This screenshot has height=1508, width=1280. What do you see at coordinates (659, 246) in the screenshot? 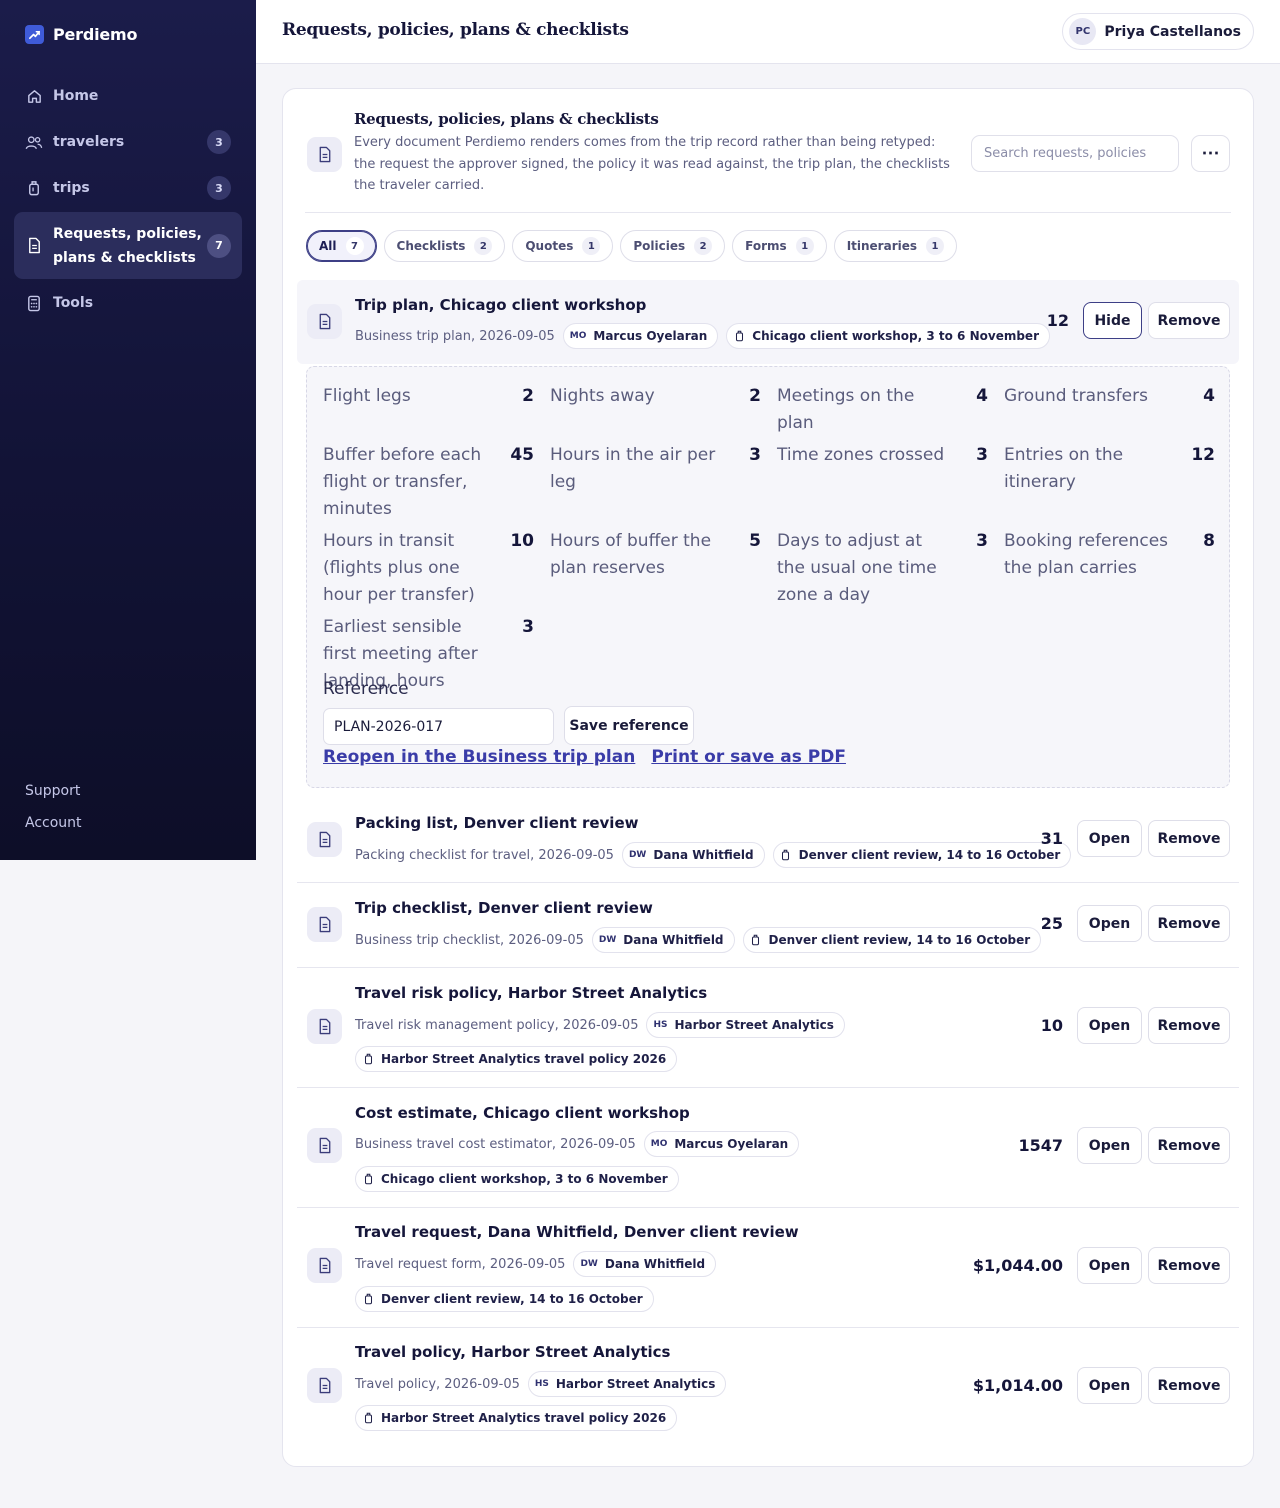
I see `filter-label: Policies` at bounding box center [659, 246].